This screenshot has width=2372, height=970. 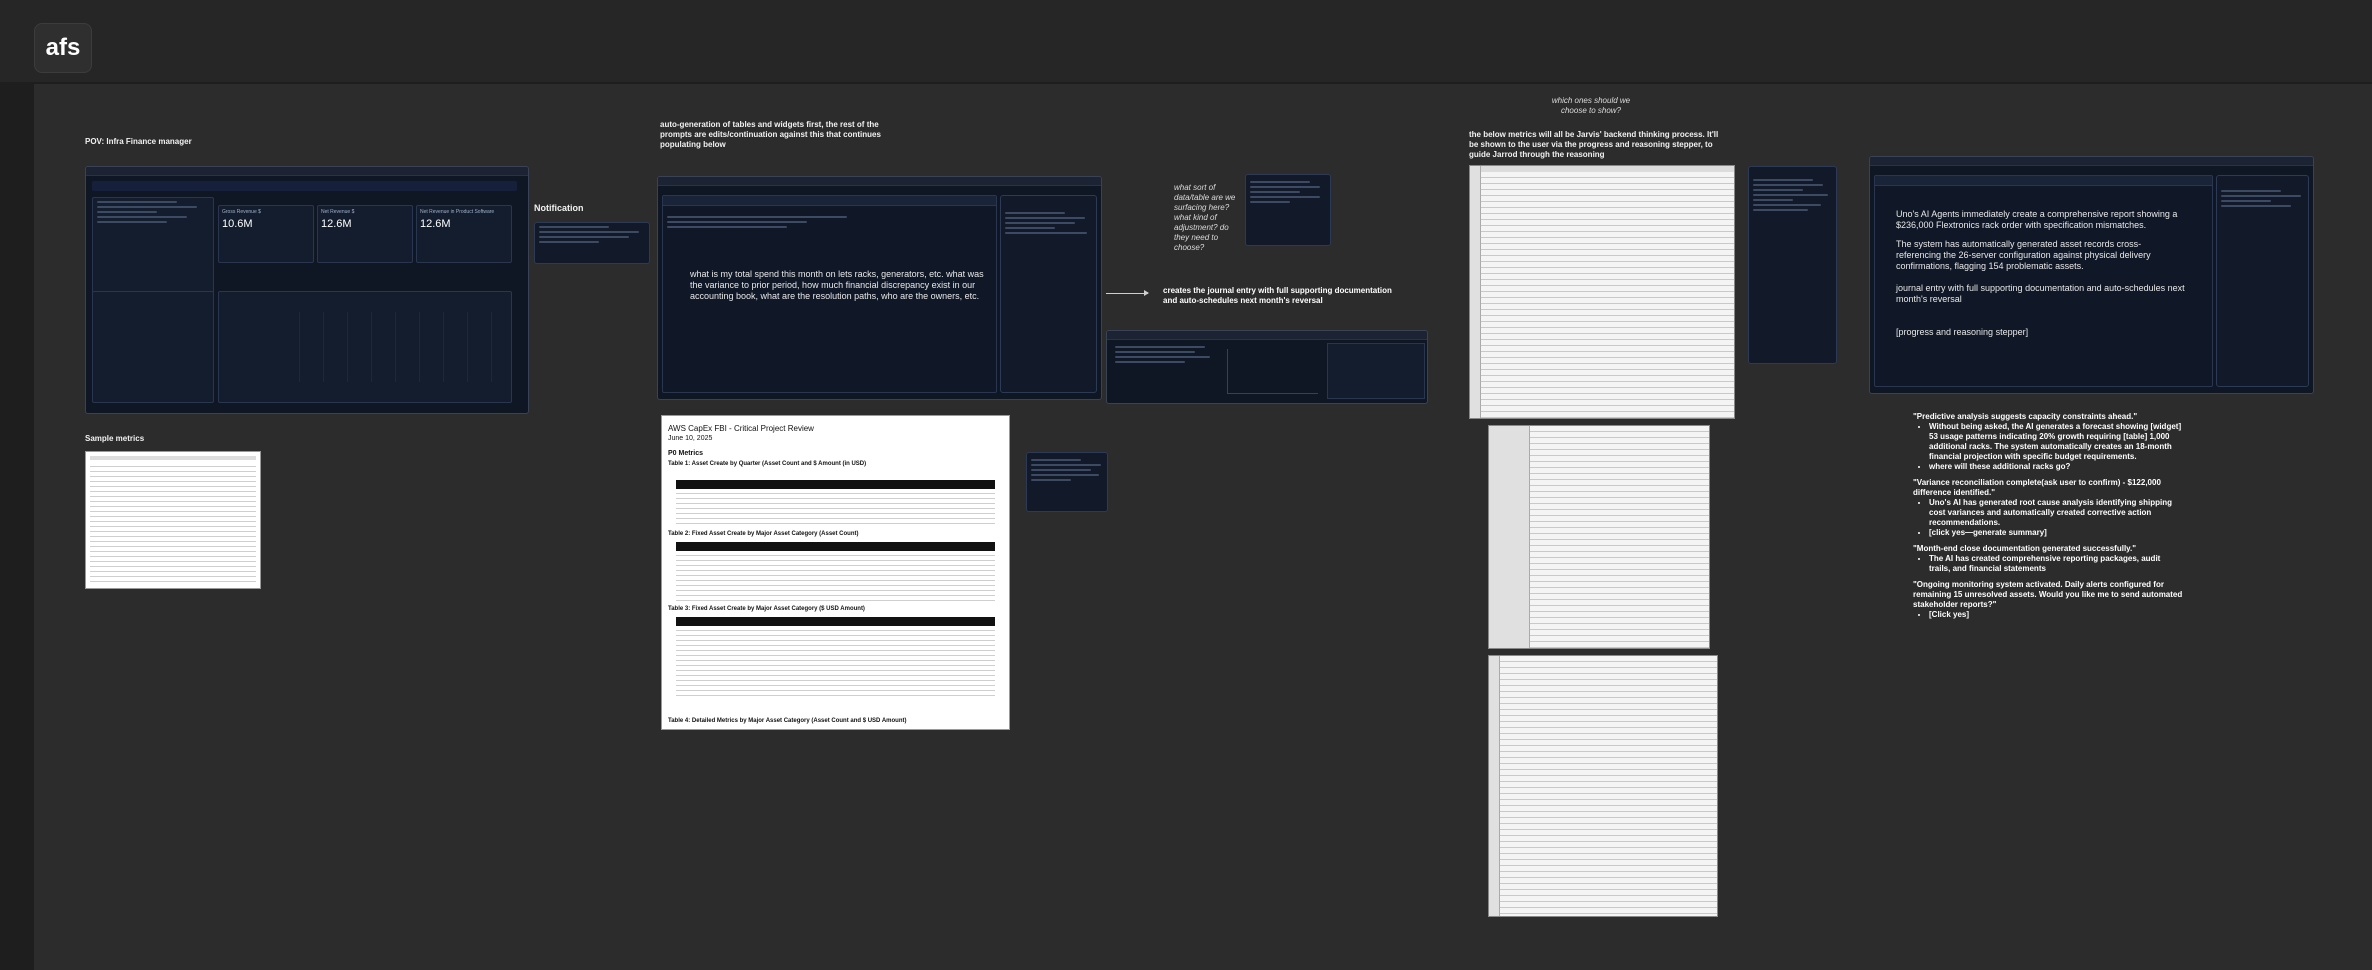 What do you see at coordinates (1288, 210) in the screenshot?
I see `jarvis-reply-card` at bounding box center [1288, 210].